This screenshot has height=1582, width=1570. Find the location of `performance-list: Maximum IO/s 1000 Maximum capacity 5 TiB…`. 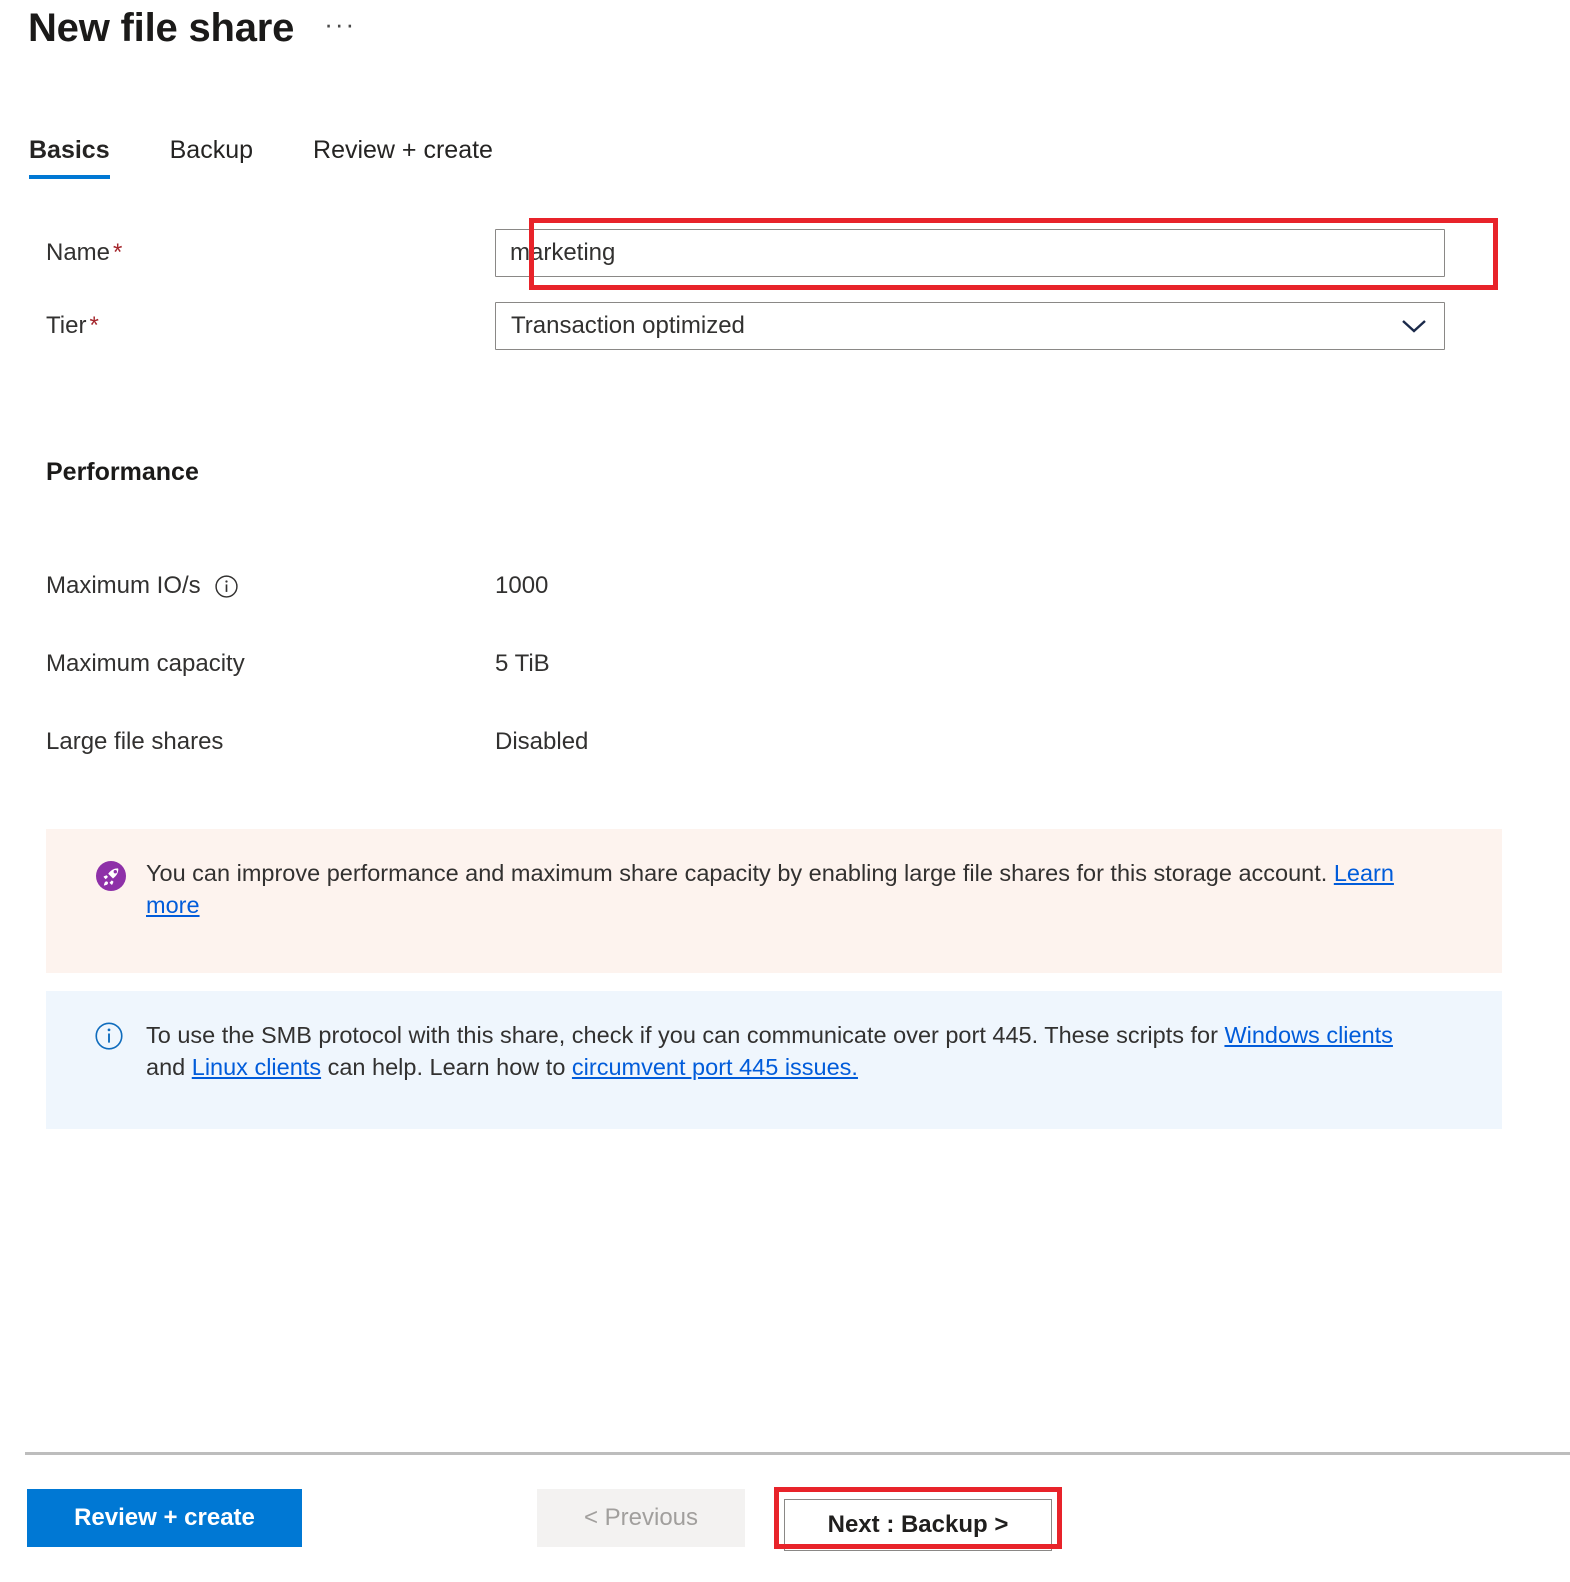

performance-list: Maximum IO/s 1000 Maximum capacity 5 TiB… is located at coordinates (785, 683).